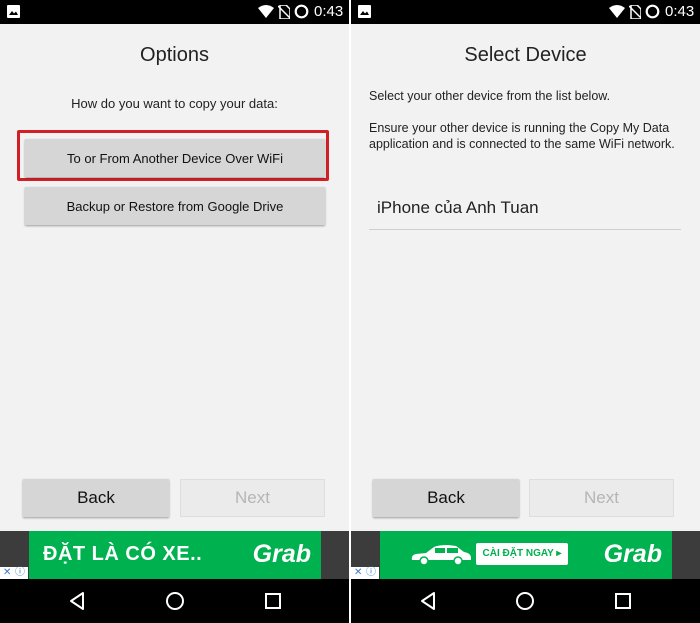 The image size is (700, 623). What do you see at coordinates (441, 555) in the screenshot?
I see `car-icon` at bounding box center [441, 555].